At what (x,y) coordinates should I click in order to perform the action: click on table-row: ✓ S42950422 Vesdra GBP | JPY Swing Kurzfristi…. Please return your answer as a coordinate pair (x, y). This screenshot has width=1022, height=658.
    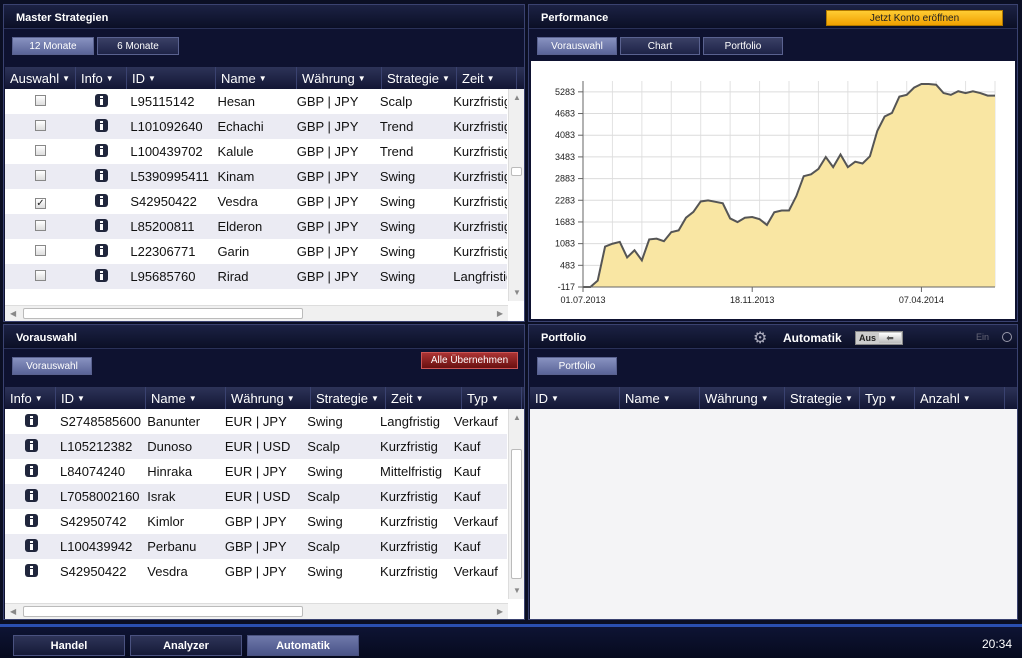
    Looking at the image, I should click on (256, 201).